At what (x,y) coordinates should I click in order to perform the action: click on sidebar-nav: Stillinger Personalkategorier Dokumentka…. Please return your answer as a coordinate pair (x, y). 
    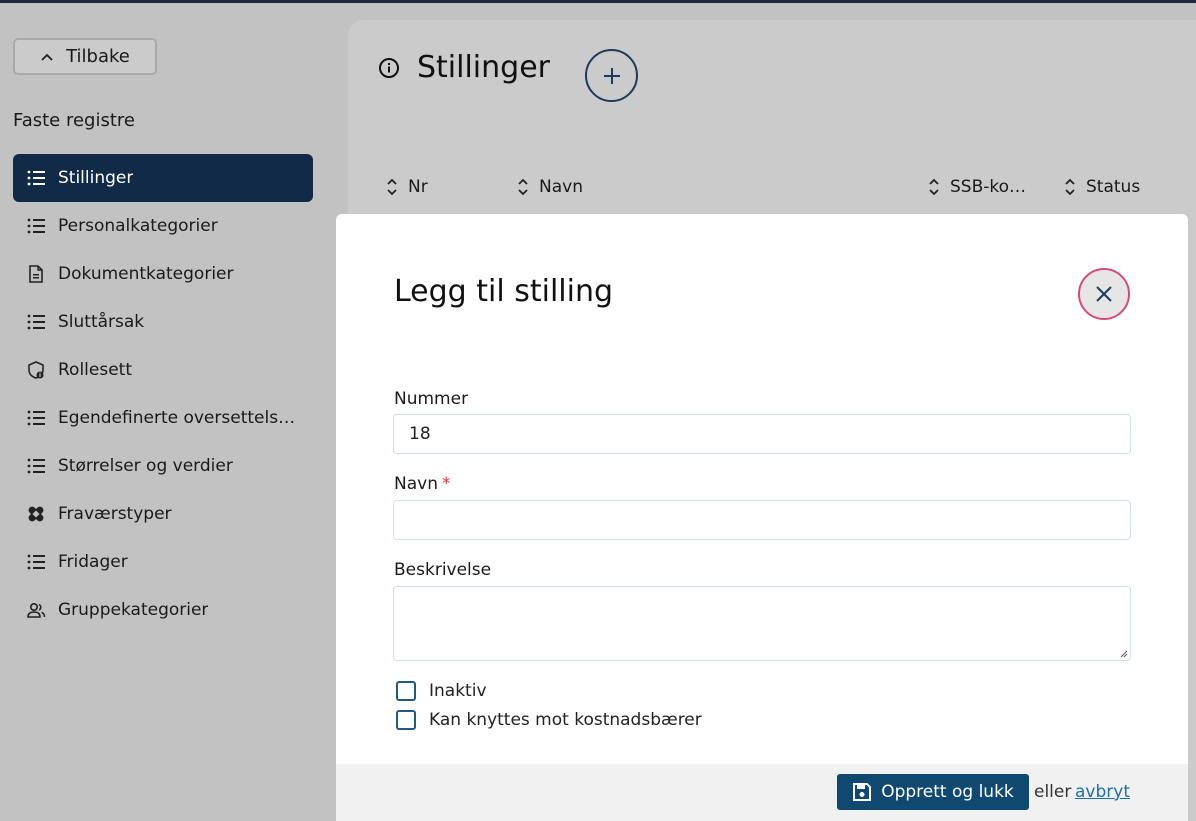
    Looking at the image, I should click on (163, 394).